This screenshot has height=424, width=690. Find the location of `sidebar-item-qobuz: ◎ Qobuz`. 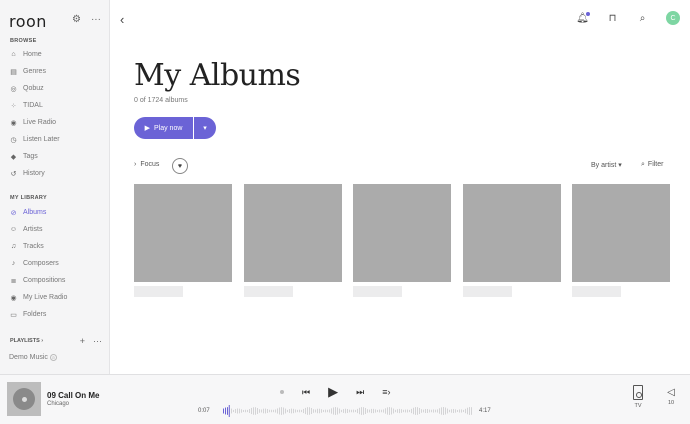

sidebar-item-qobuz: ◎ Qobuz is located at coordinates (55, 88).